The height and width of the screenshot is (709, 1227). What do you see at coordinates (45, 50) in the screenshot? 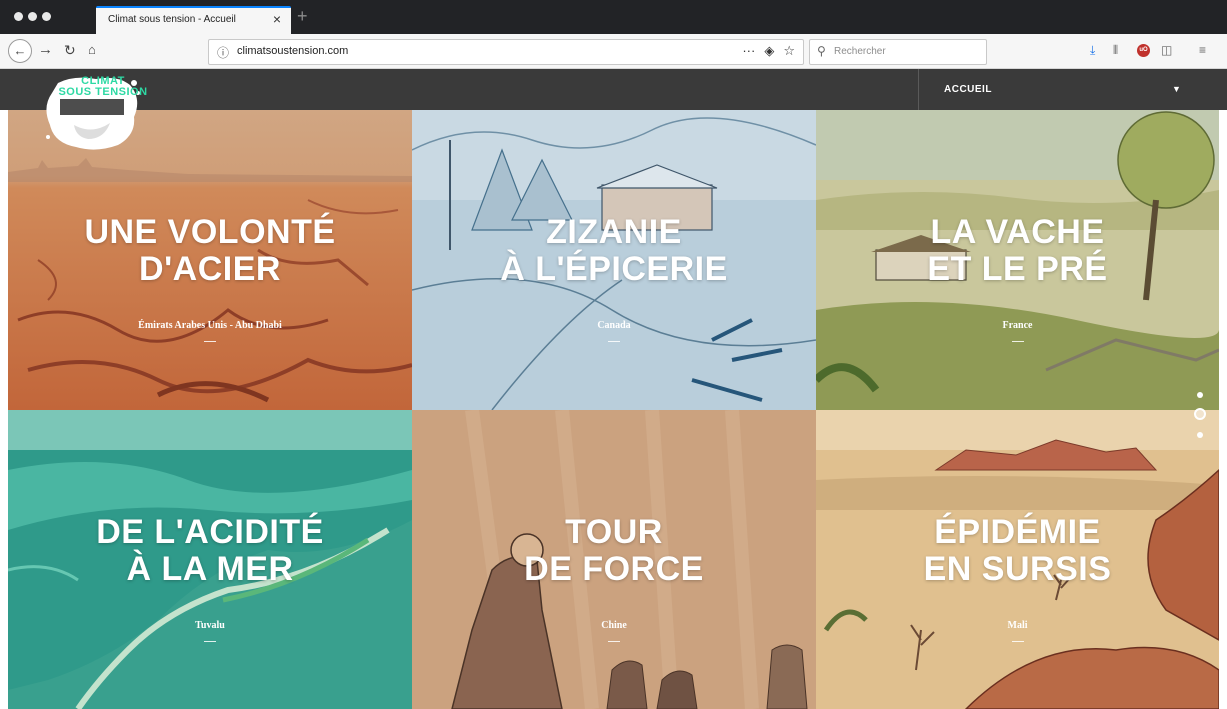
I see `forward-button: →` at bounding box center [45, 50].